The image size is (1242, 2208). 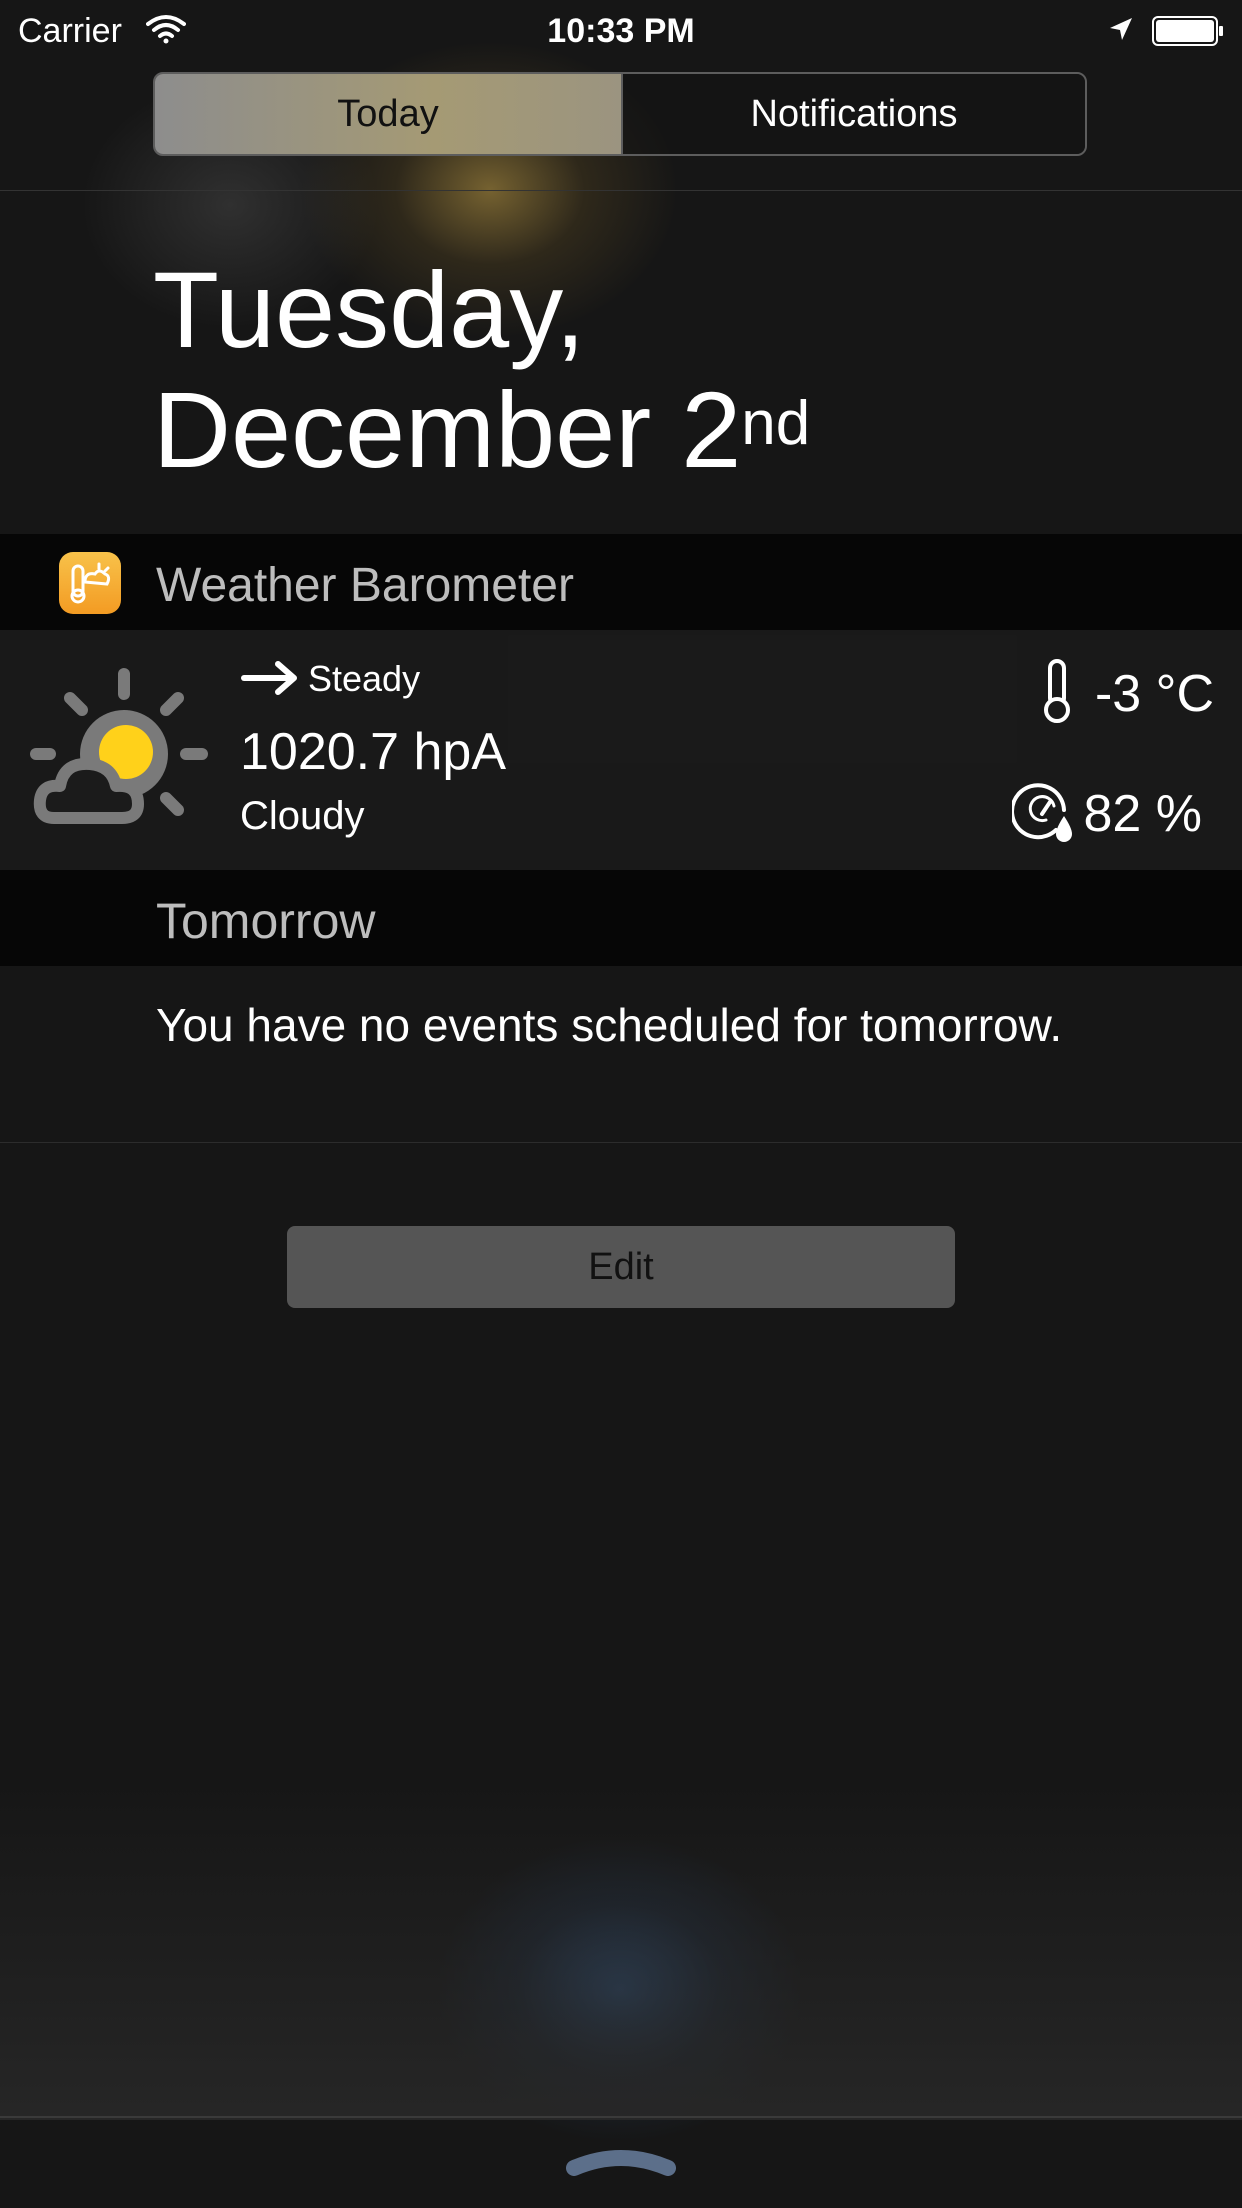 I want to click on background-glow-bottom, so click(x=620, y=1990).